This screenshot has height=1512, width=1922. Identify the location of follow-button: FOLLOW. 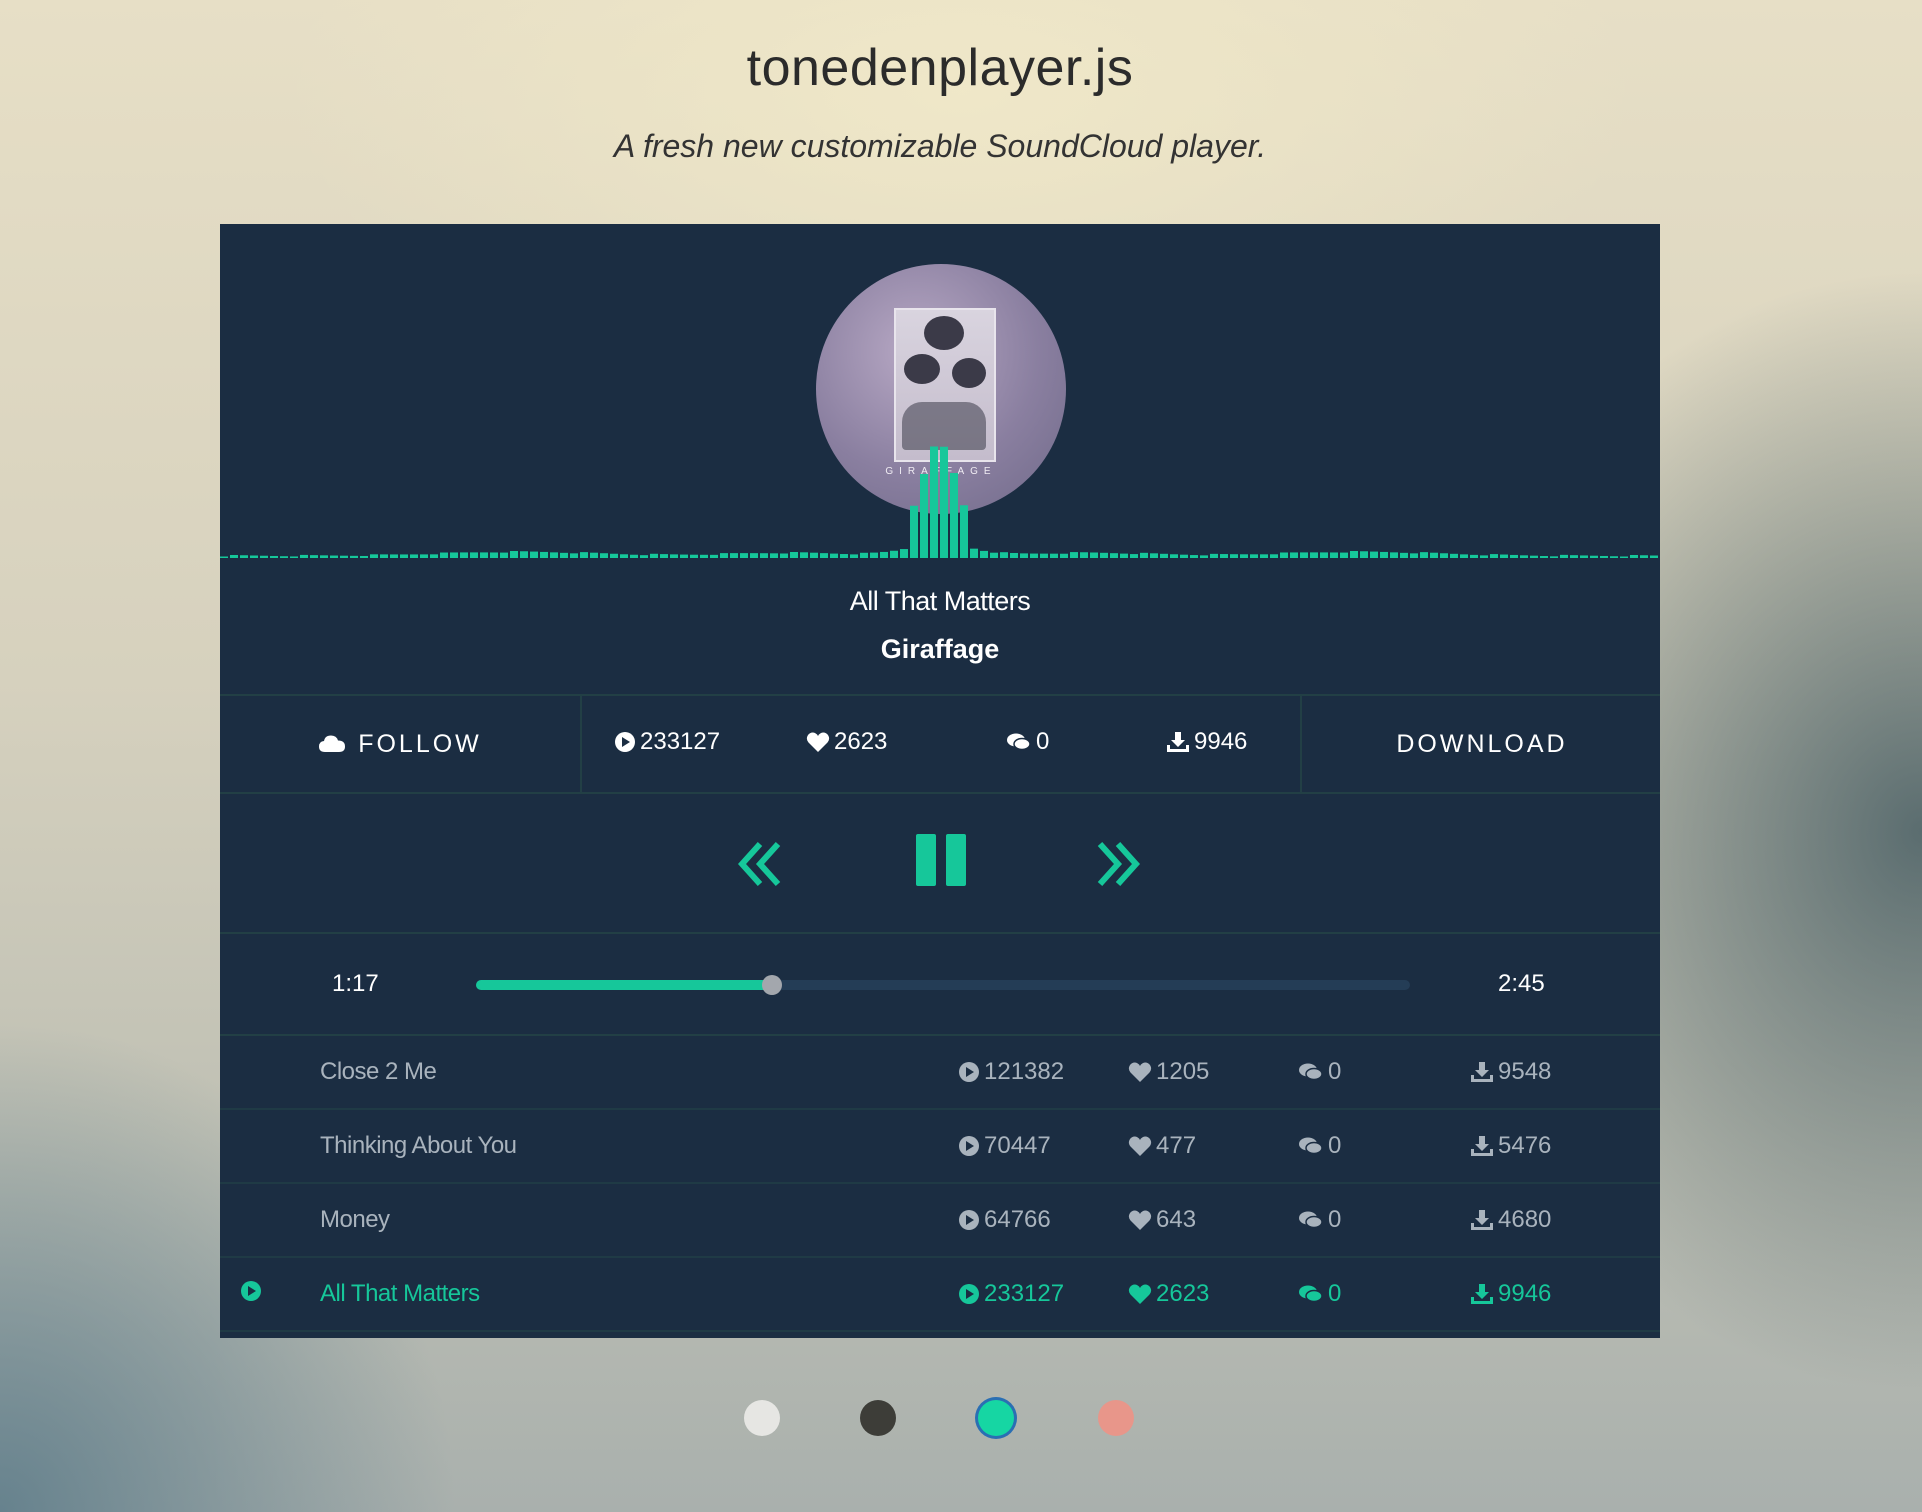
(401, 744).